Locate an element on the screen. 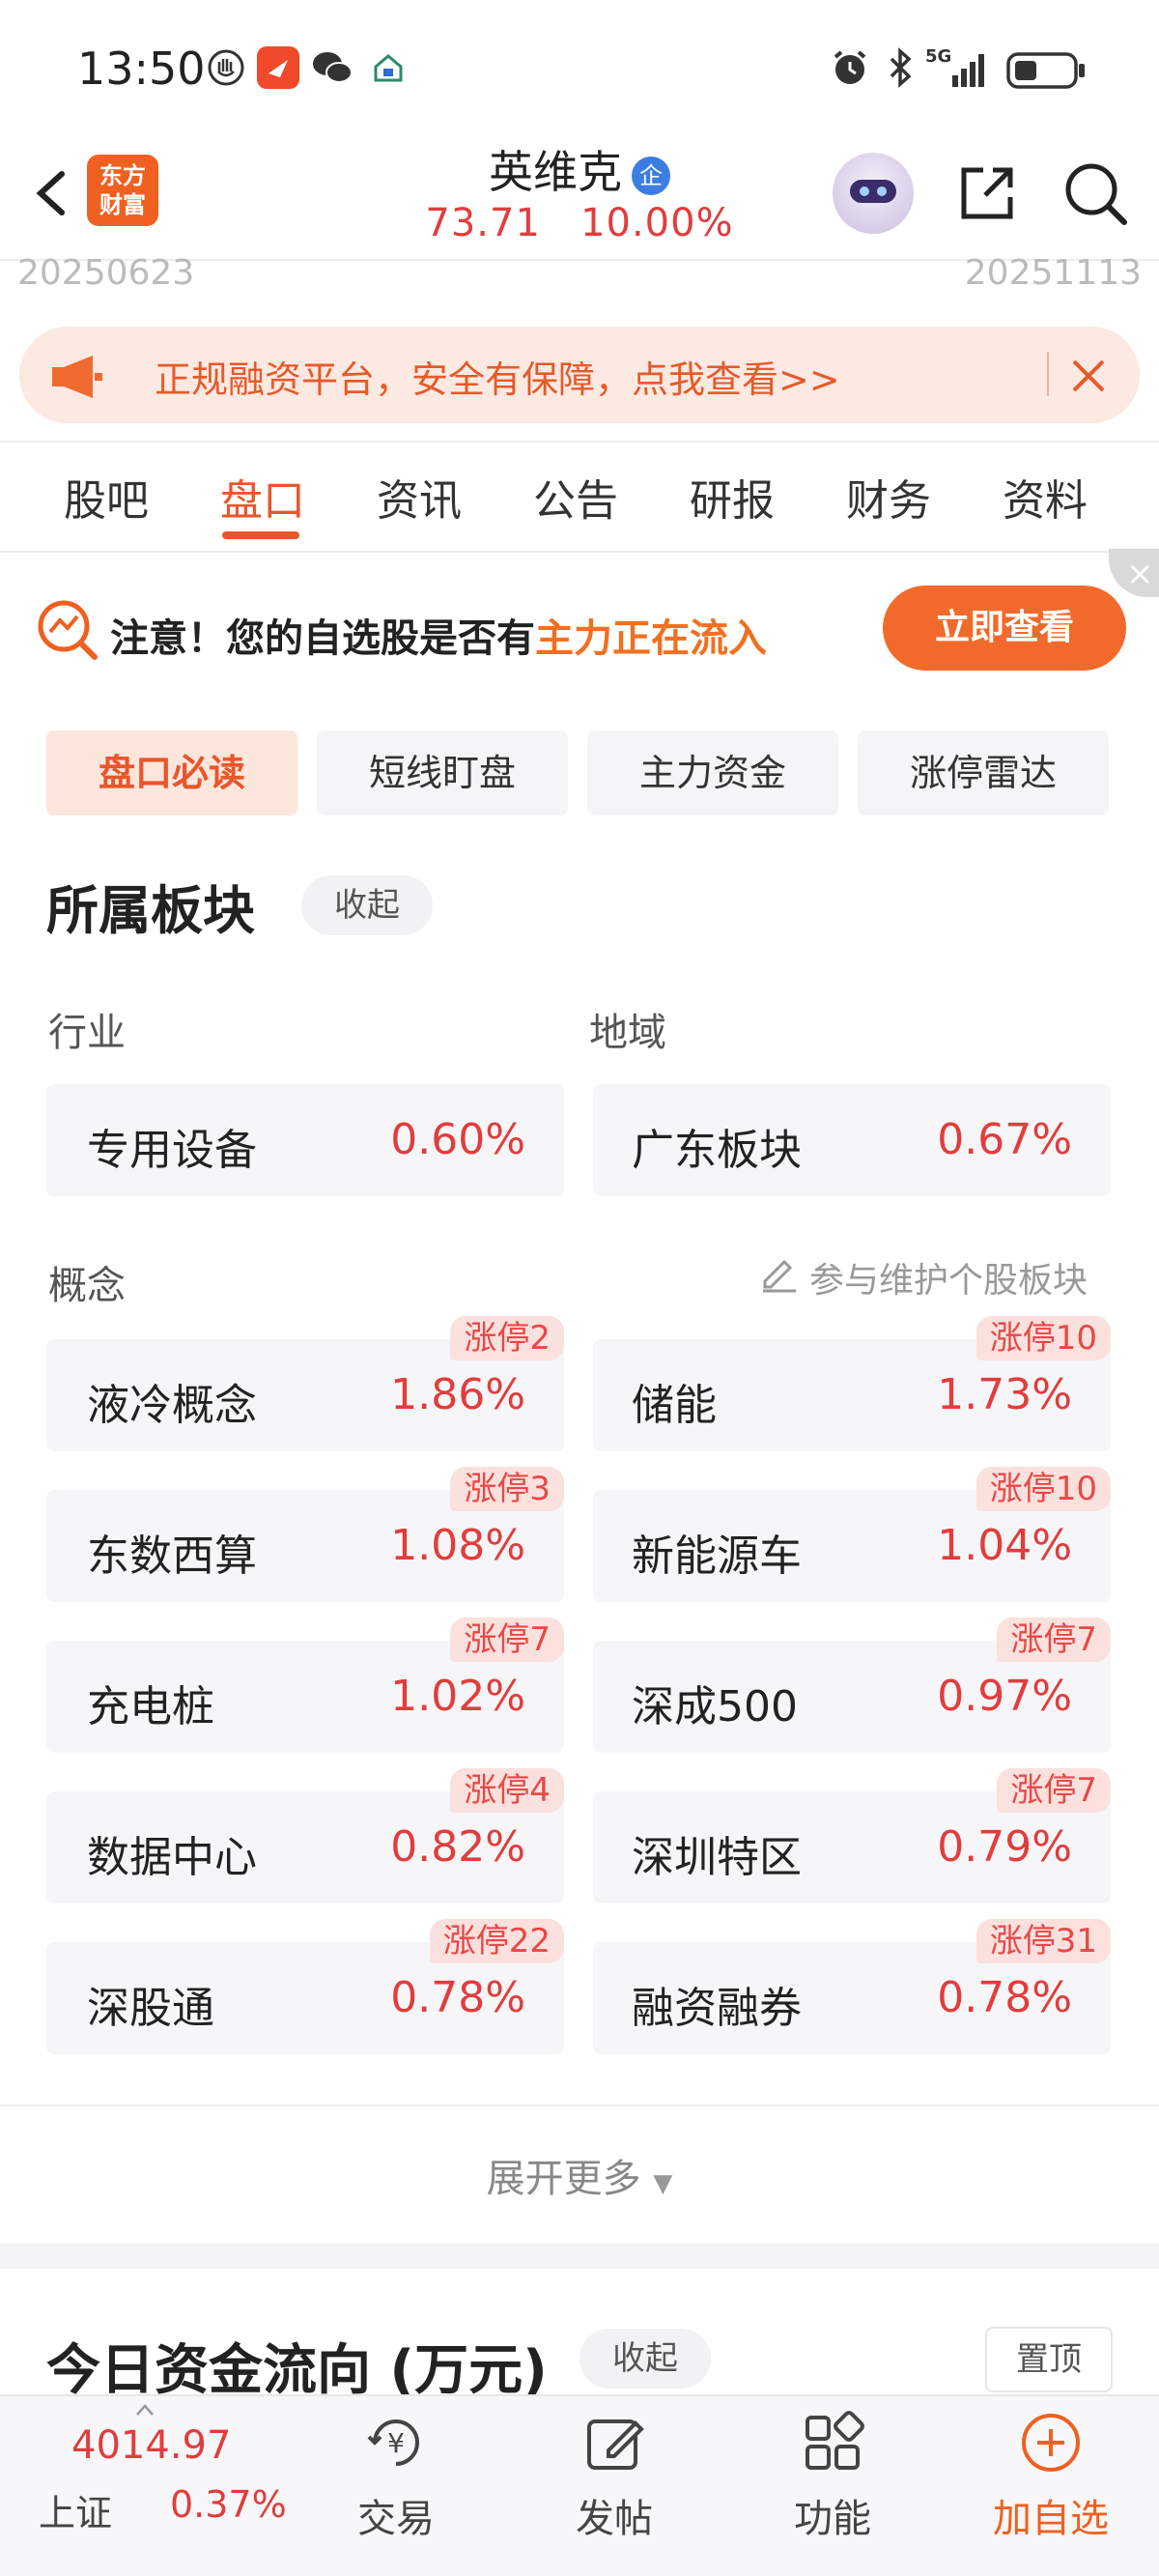  notice-prefix: 注意！您的自选股是否有 is located at coordinates (322, 639).